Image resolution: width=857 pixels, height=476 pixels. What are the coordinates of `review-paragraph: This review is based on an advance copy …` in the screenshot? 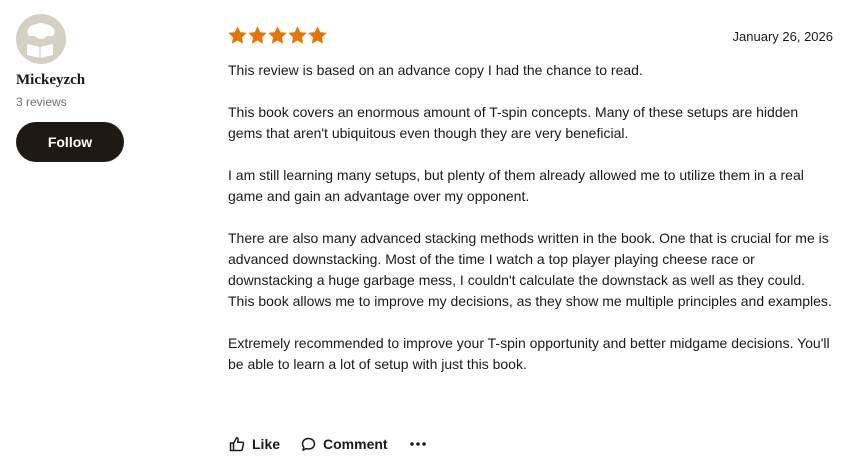 It's located at (435, 70).